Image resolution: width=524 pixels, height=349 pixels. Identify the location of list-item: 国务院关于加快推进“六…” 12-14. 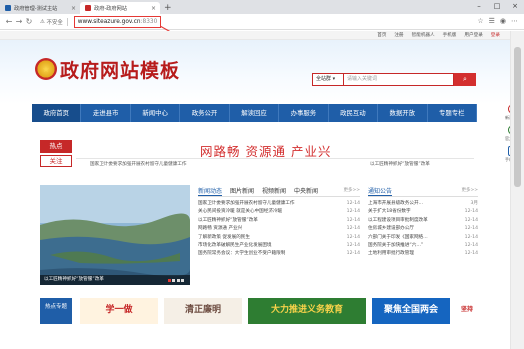
(423, 246).